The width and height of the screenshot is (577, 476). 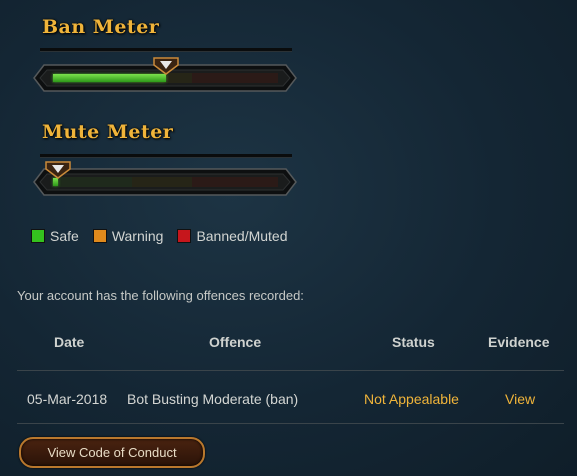 What do you see at coordinates (166, 236) in the screenshot?
I see `meter-legend: Safe Warning Banned/Muted` at bounding box center [166, 236].